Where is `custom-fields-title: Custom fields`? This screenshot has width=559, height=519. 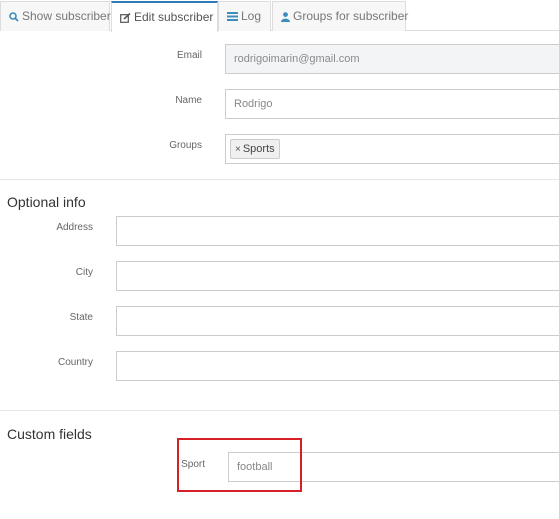 custom-fields-title: Custom fields is located at coordinates (49, 434).